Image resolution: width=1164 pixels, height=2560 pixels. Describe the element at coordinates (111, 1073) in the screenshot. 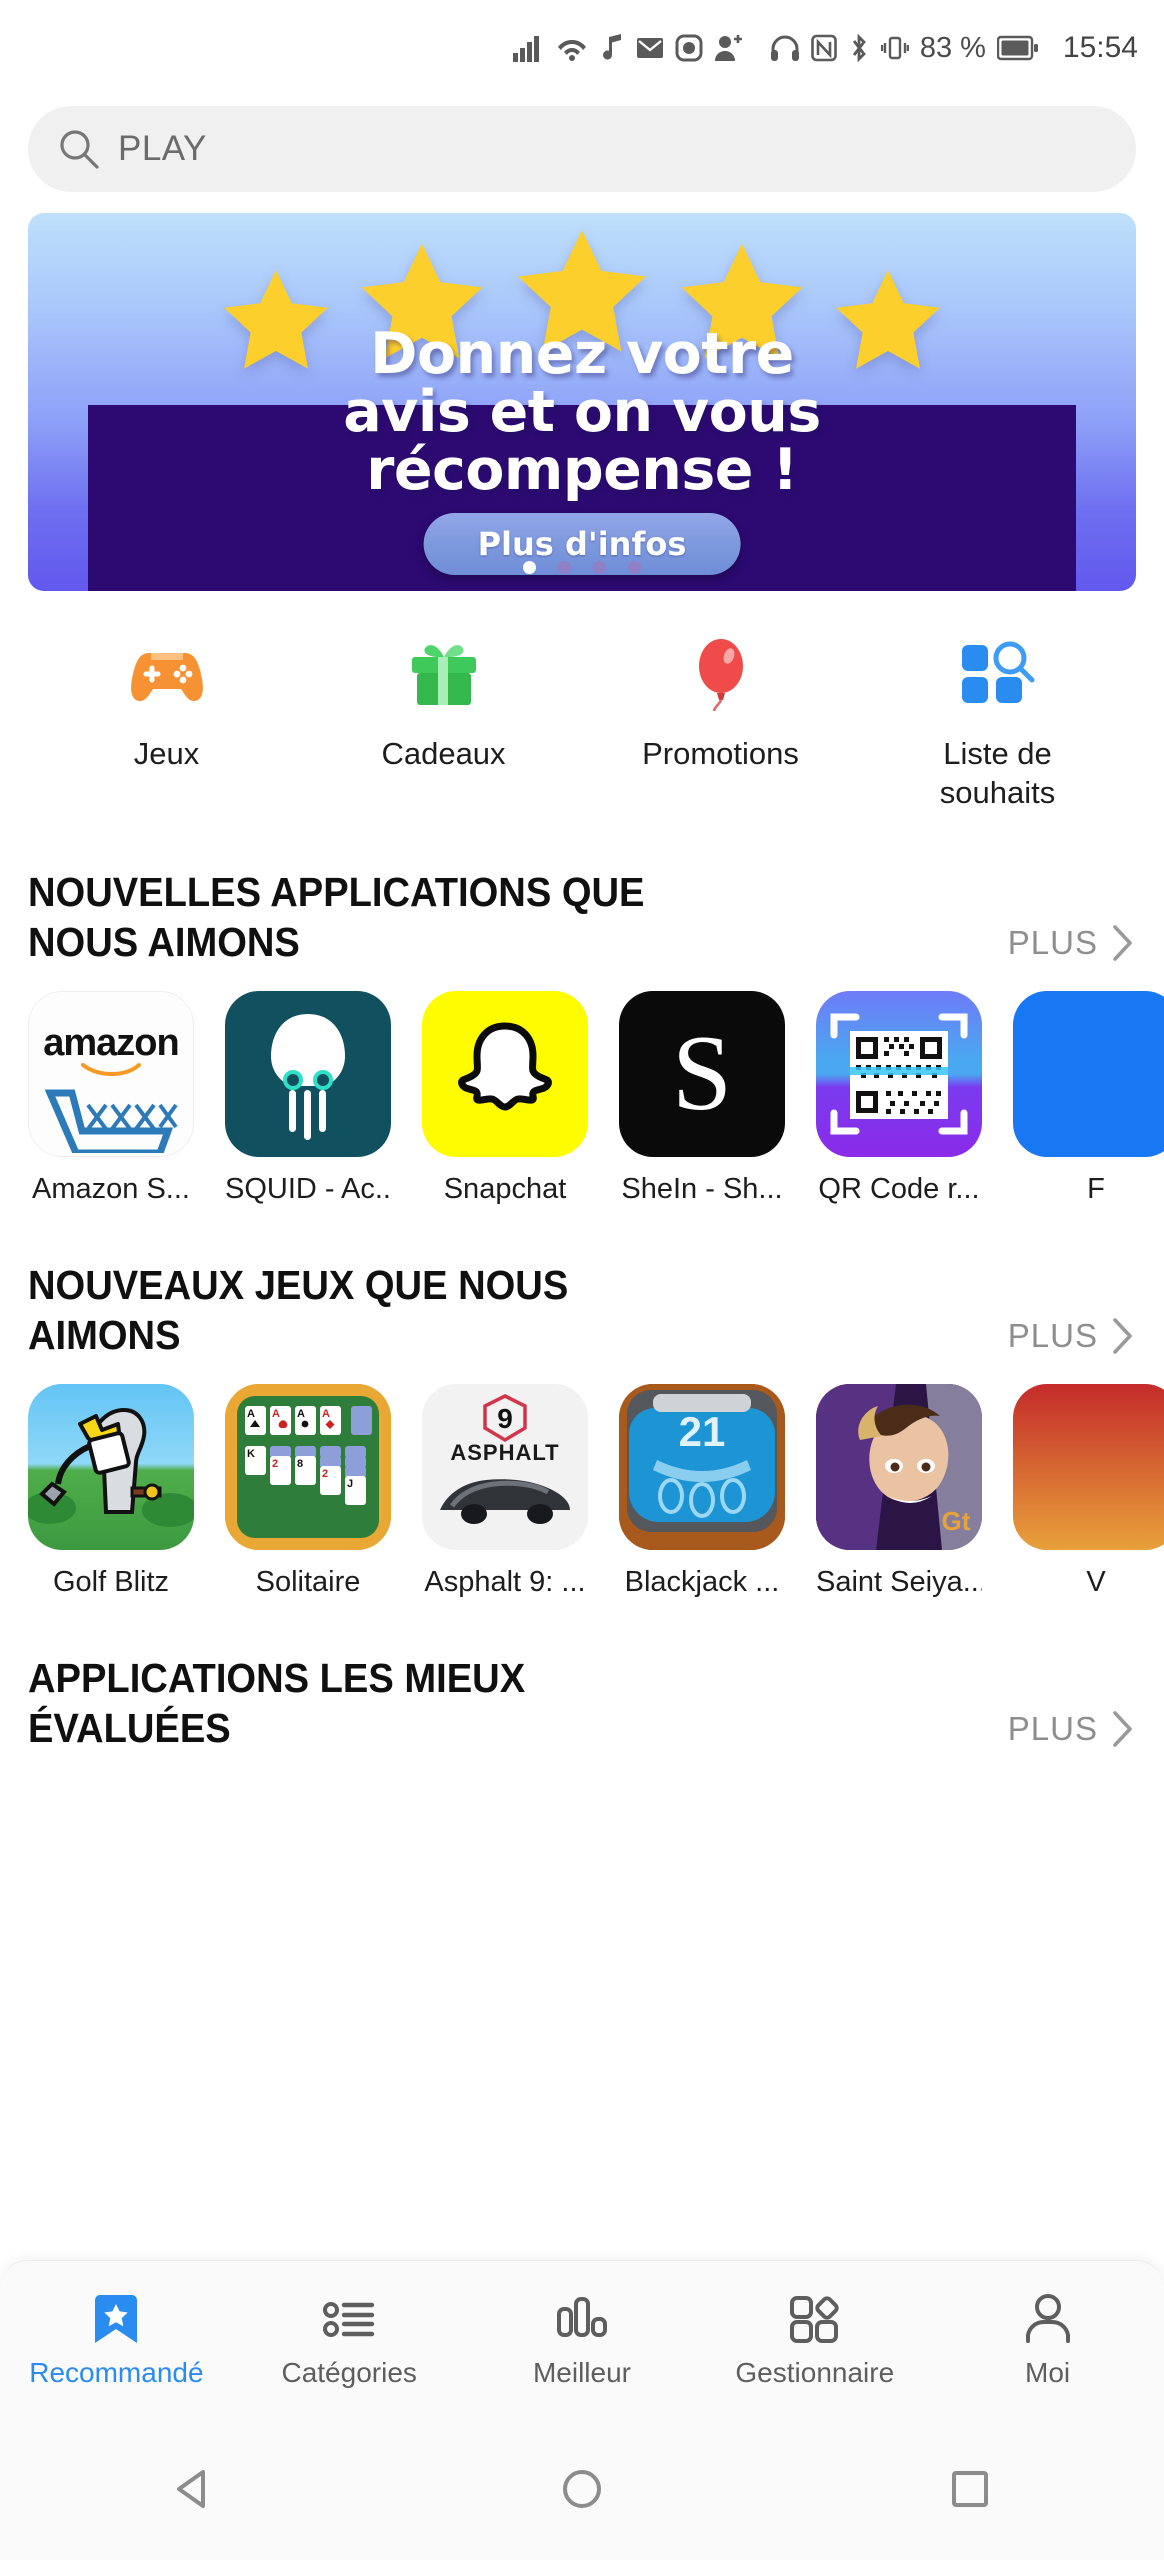

I see `amazon-app-icon: amazon` at that location.